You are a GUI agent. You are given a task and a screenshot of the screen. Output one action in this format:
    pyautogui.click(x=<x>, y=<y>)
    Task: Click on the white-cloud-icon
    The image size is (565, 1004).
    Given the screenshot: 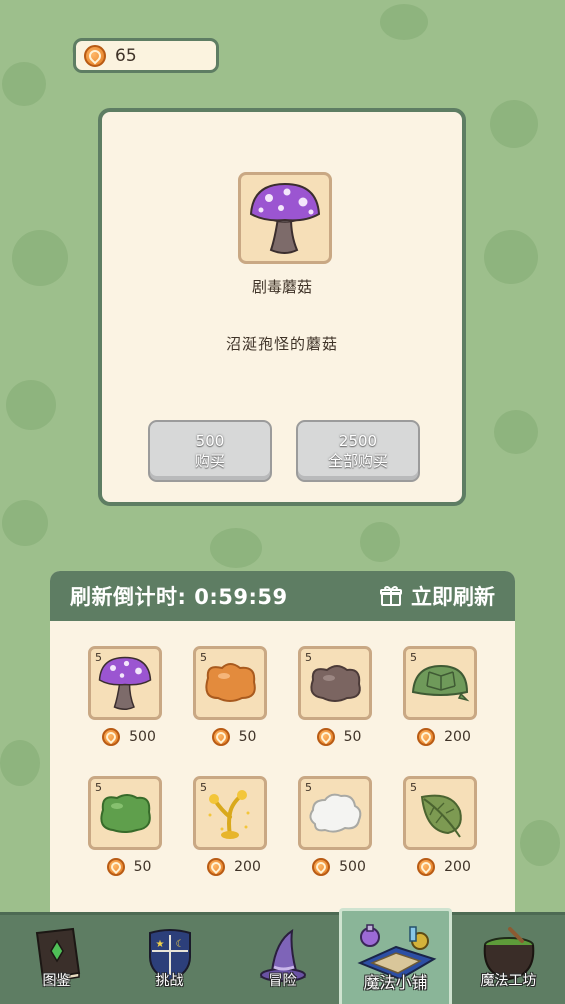 What is the action you would take?
    pyautogui.click(x=335, y=813)
    